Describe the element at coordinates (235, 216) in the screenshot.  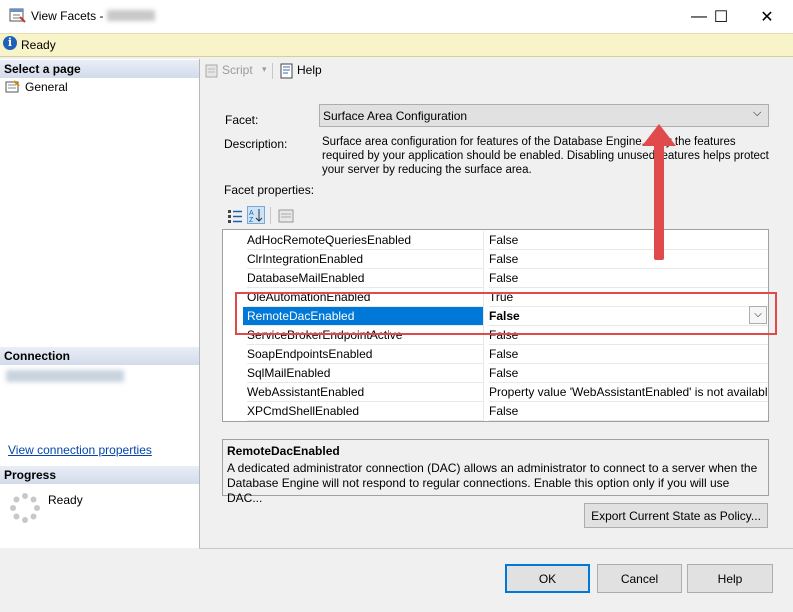
I see `categorized-icon` at that location.